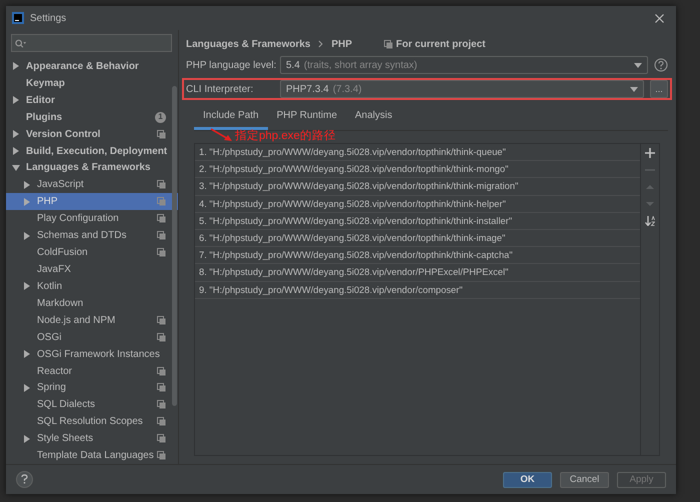 The height and width of the screenshot is (502, 700). What do you see at coordinates (441, 45) in the screenshot?
I see `scope-note: For current project` at bounding box center [441, 45].